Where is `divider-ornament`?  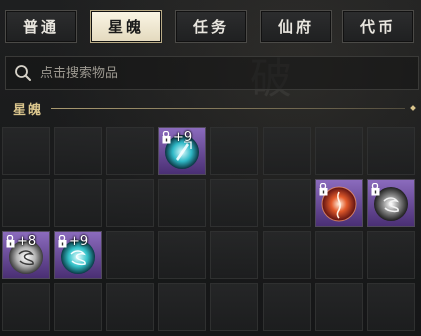 divider-ornament is located at coordinates (413, 108).